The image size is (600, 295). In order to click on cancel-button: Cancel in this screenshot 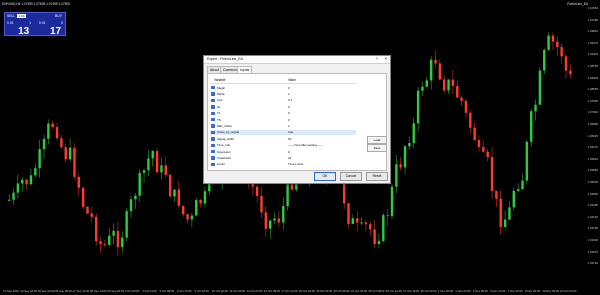, I will do `click(351, 176)`.